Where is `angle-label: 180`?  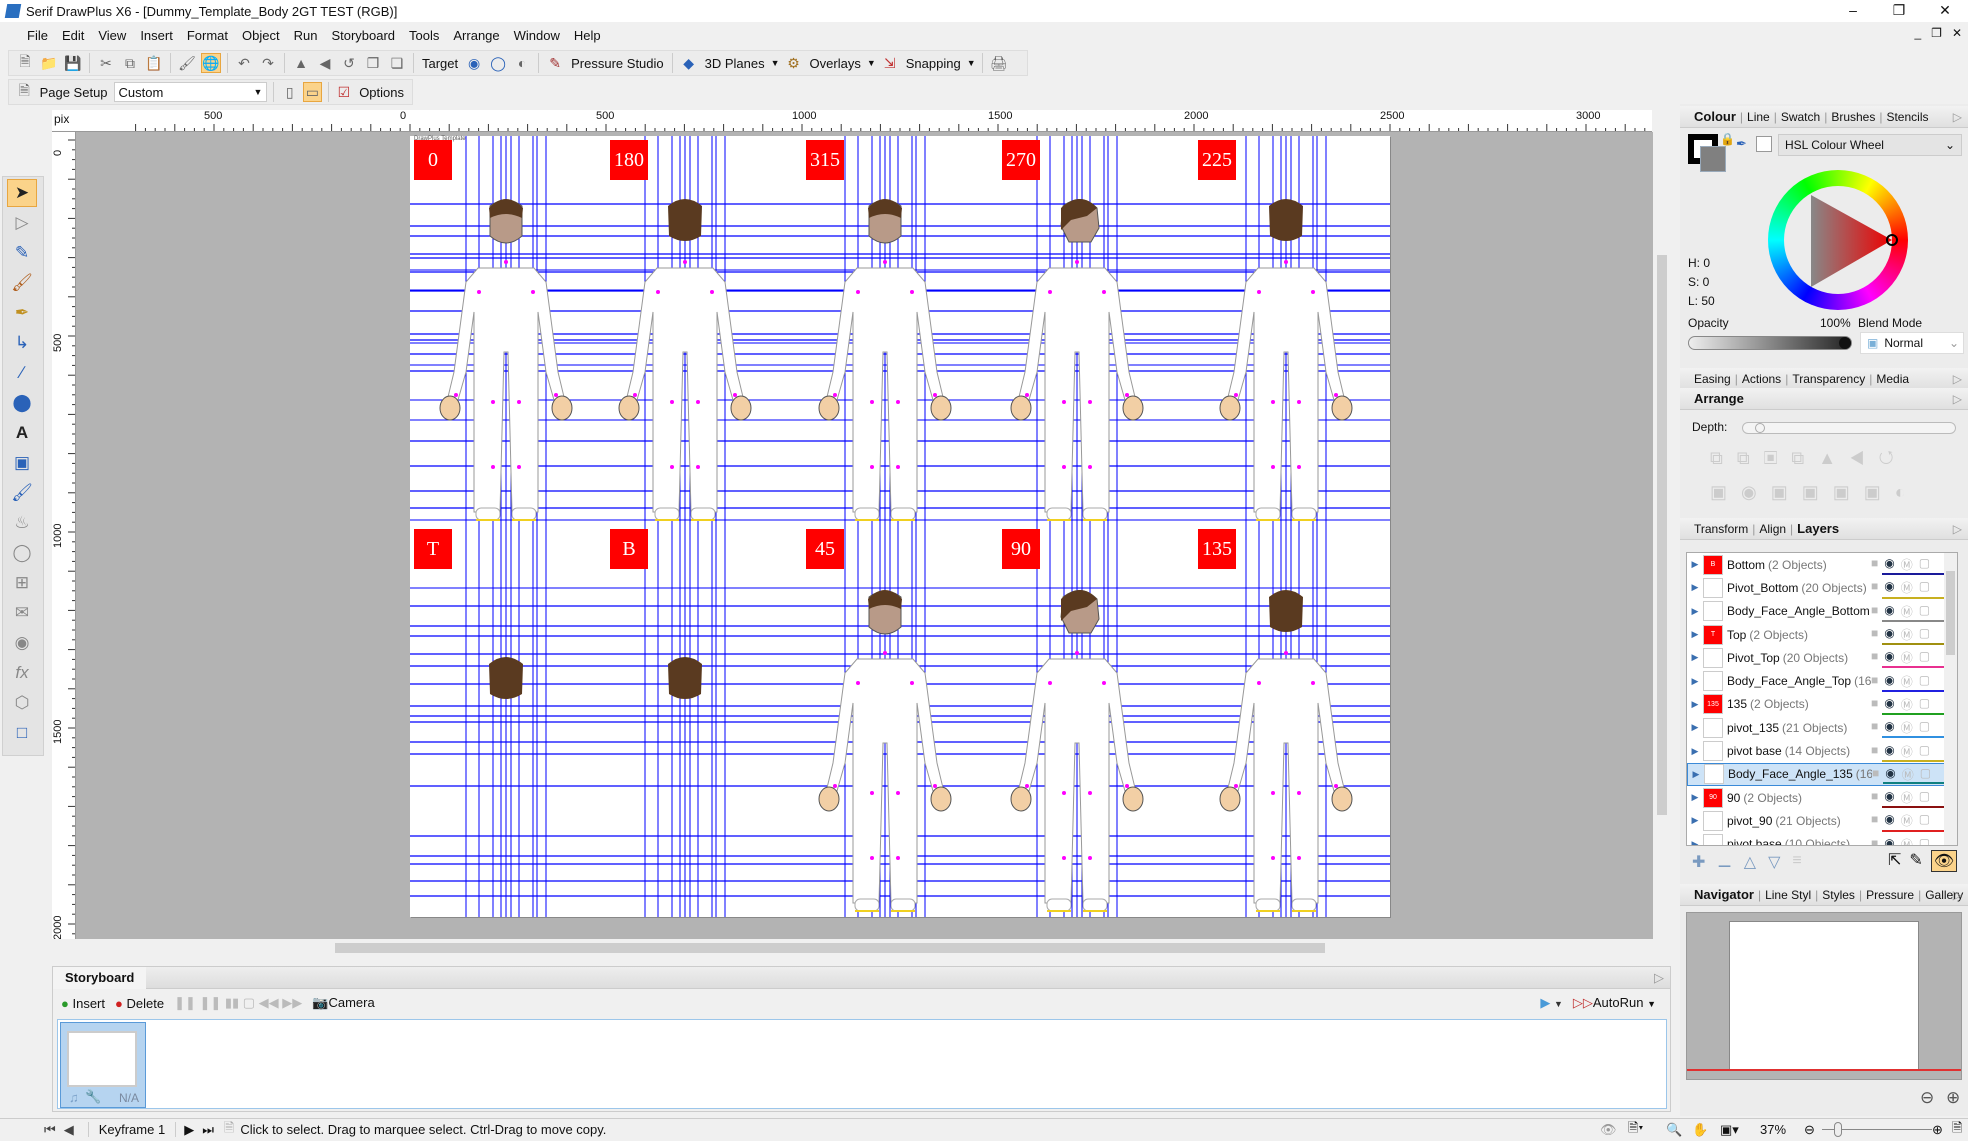 angle-label: 180 is located at coordinates (629, 160).